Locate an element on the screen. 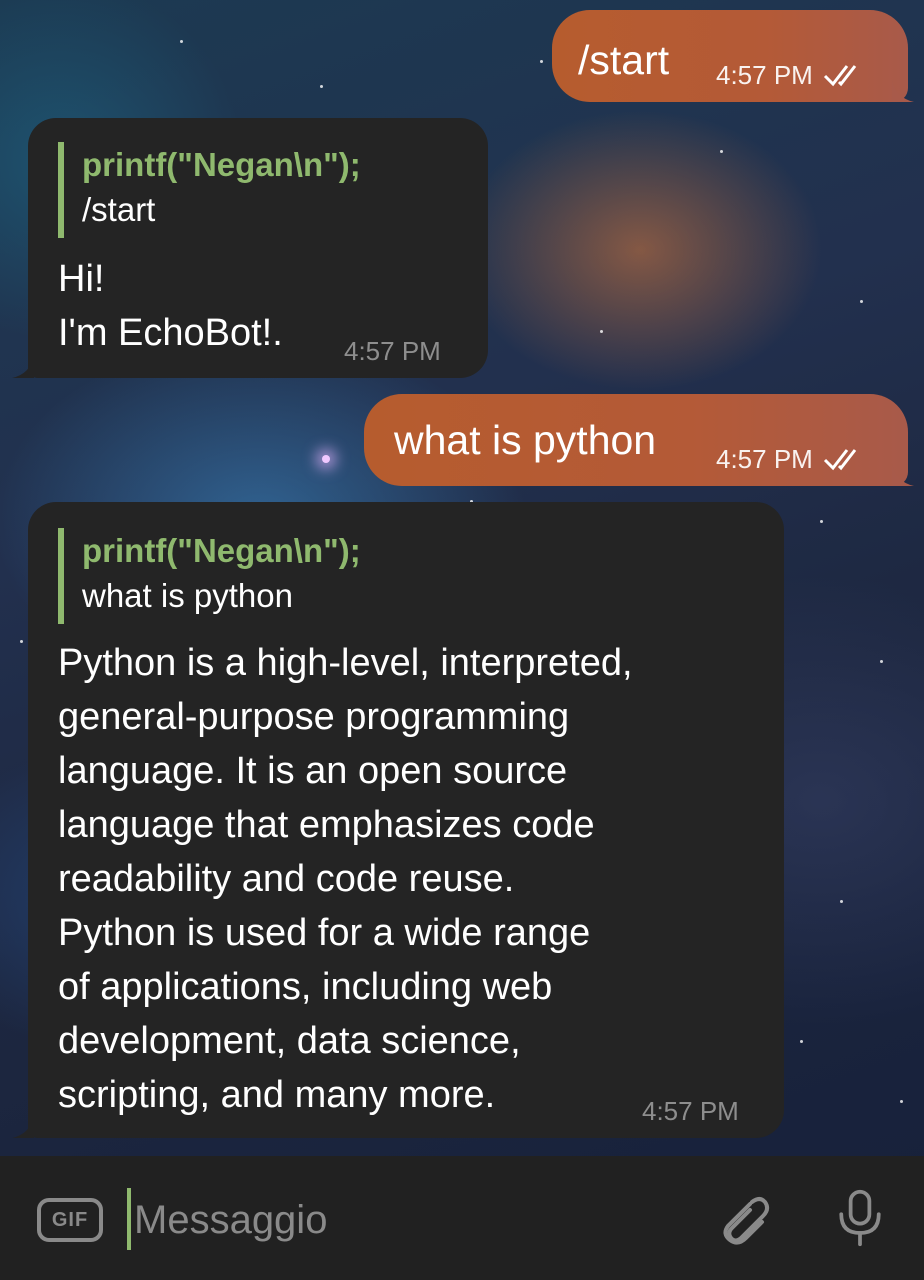  outgoing-message: /start 4:57 PM is located at coordinates (730, 56).